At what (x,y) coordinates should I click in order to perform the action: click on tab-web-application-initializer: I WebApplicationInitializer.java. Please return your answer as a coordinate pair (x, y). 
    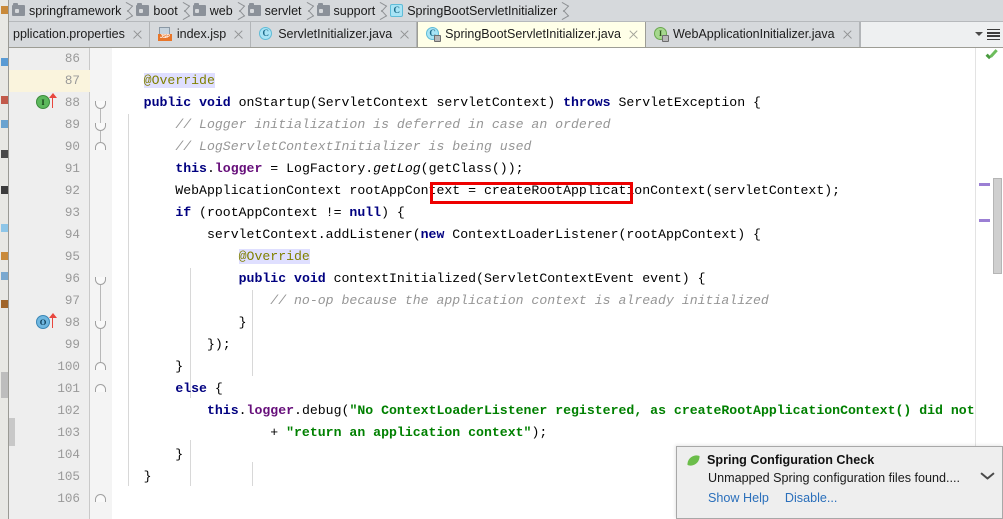
    Looking at the image, I should click on (753, 34).